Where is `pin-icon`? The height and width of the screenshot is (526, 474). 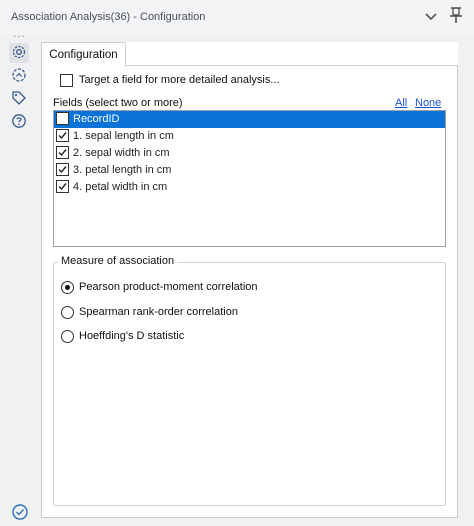 pin-icon is located at coordinates (456, 15).